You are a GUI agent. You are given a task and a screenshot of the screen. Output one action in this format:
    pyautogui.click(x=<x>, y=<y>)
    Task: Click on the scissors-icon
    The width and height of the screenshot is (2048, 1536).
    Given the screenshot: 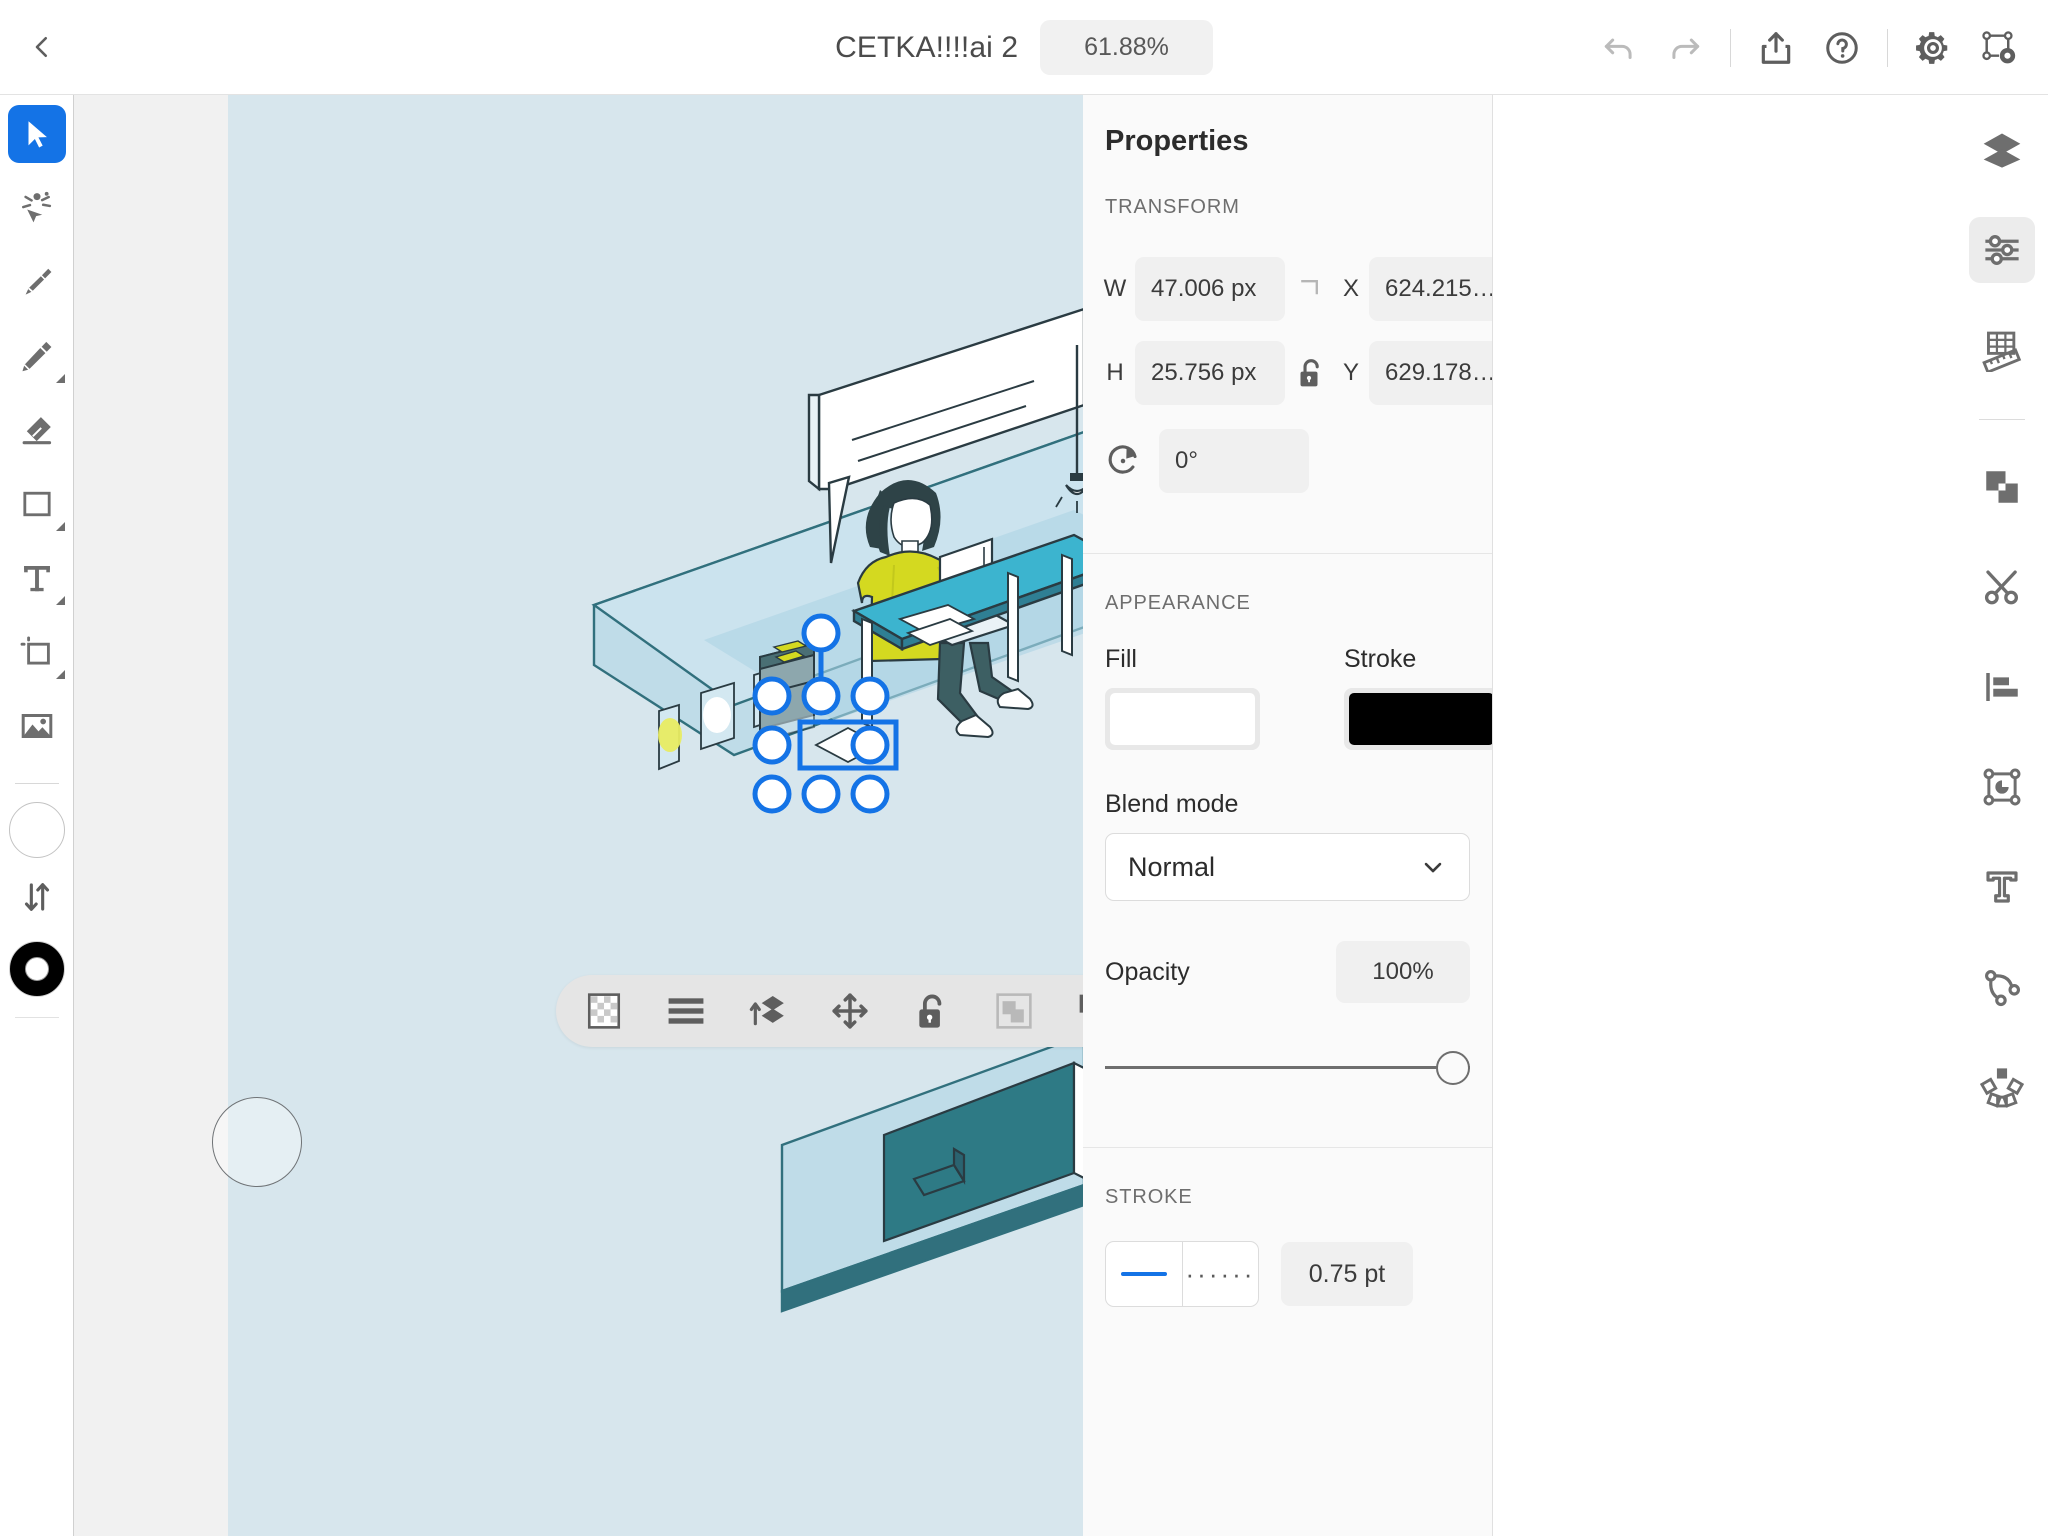 What is the action you would take?
    pyautogui.click(x=2001, y=587)
    